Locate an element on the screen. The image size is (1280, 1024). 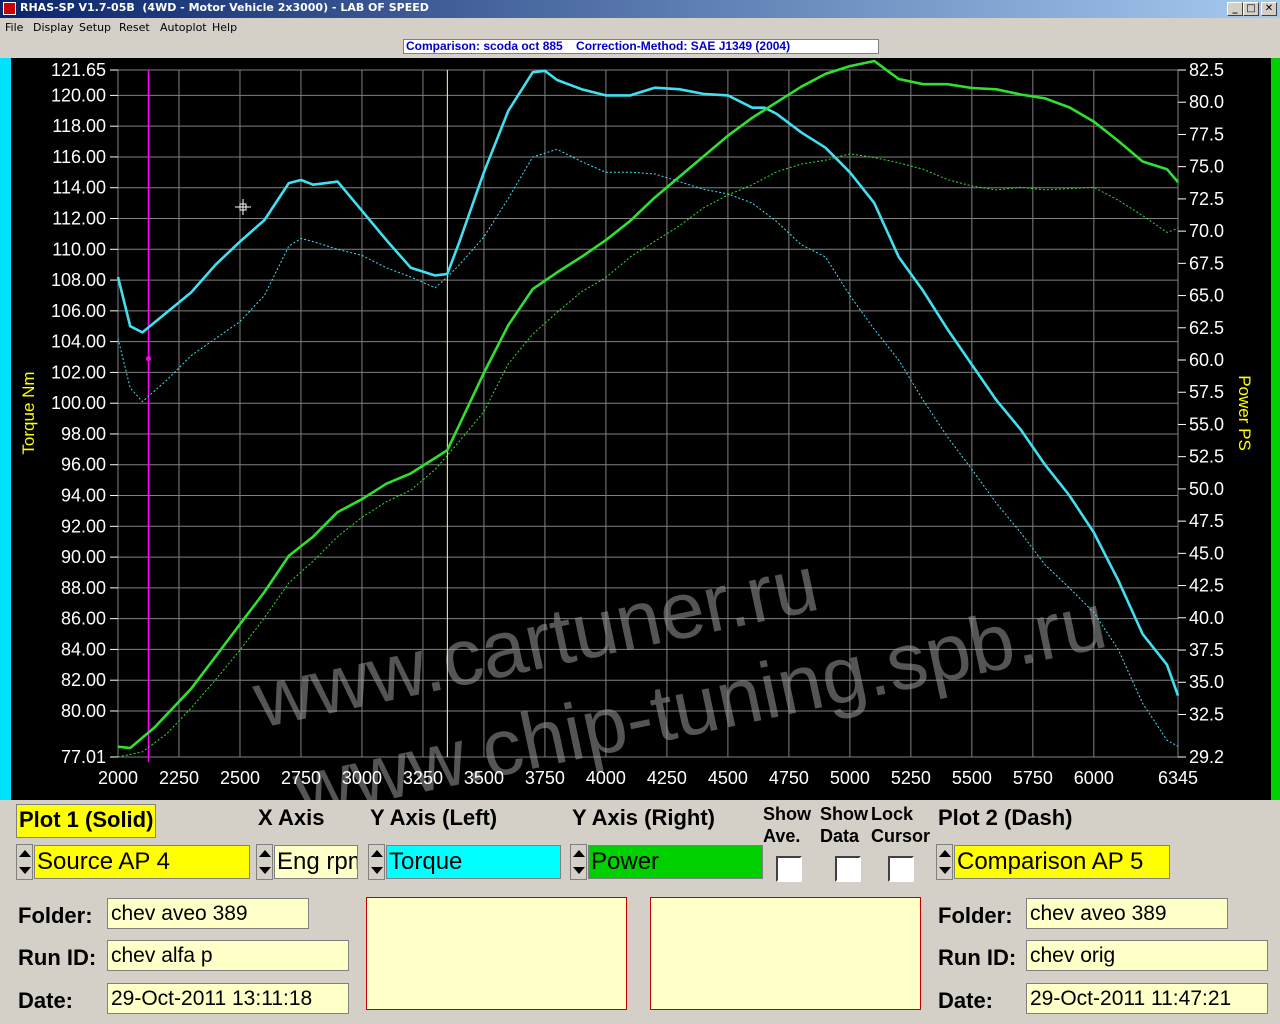
show-ave-checkbox is located at coordinates (789, 869).